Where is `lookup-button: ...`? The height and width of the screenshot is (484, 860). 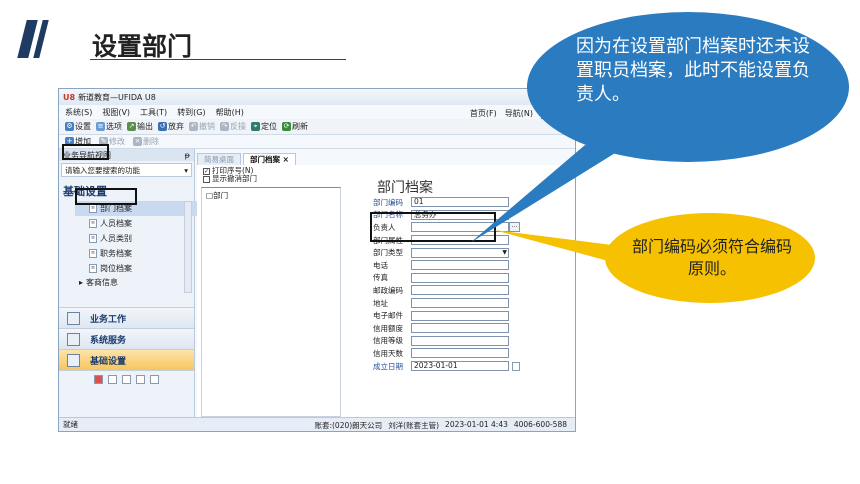
lookup-button: ... is located at coordinates (514, 227).